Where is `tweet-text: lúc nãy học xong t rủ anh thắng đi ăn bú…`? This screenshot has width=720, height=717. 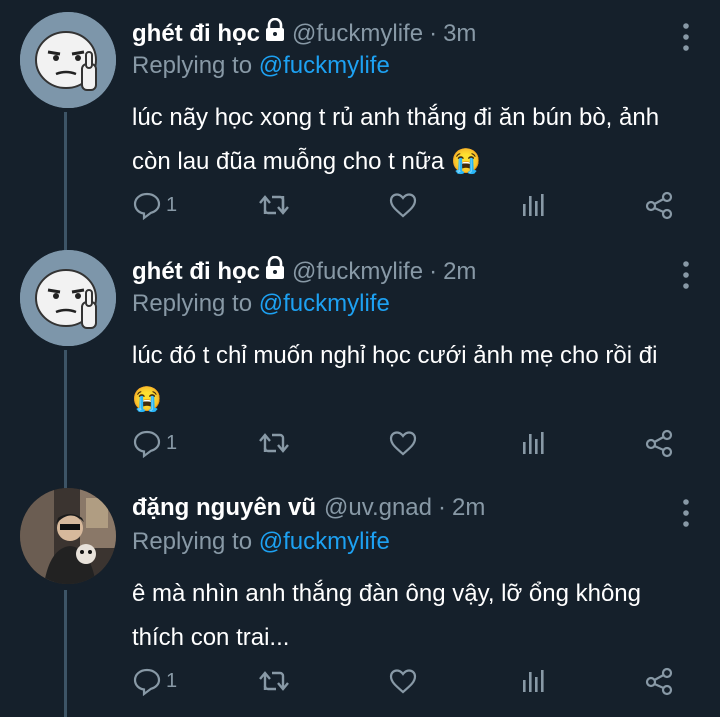 tweet-text: lúc nãy học xong t rủ anh thắng đi ăn bú… is located at coordinates (396, 139).